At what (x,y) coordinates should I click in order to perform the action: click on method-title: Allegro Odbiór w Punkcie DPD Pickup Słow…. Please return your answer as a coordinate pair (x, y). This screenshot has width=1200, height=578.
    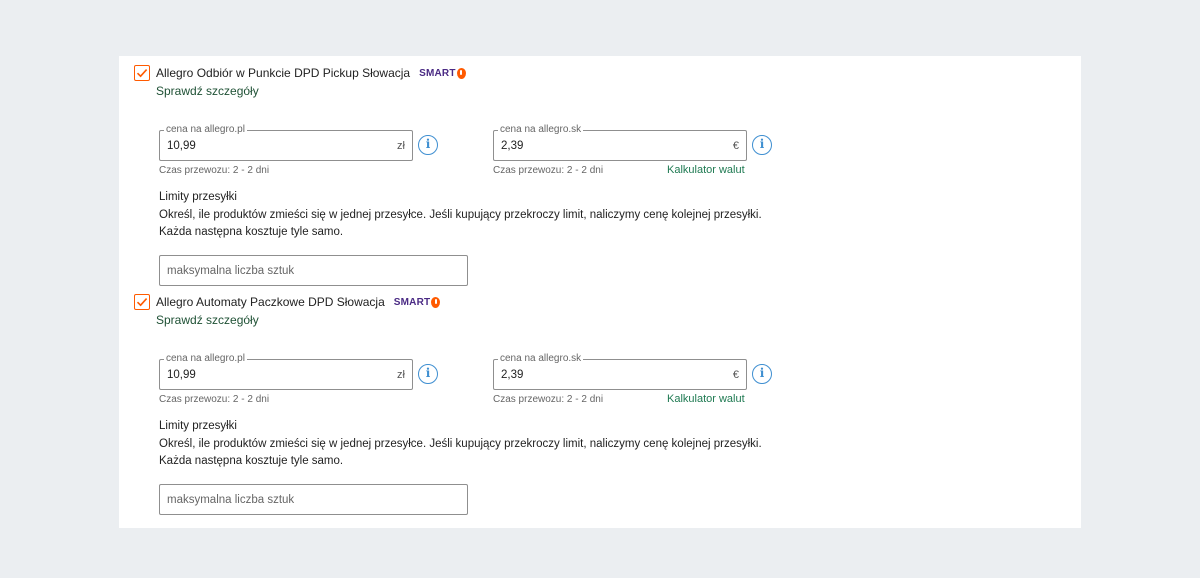
    Looking at the image, I should click on (311, 73).